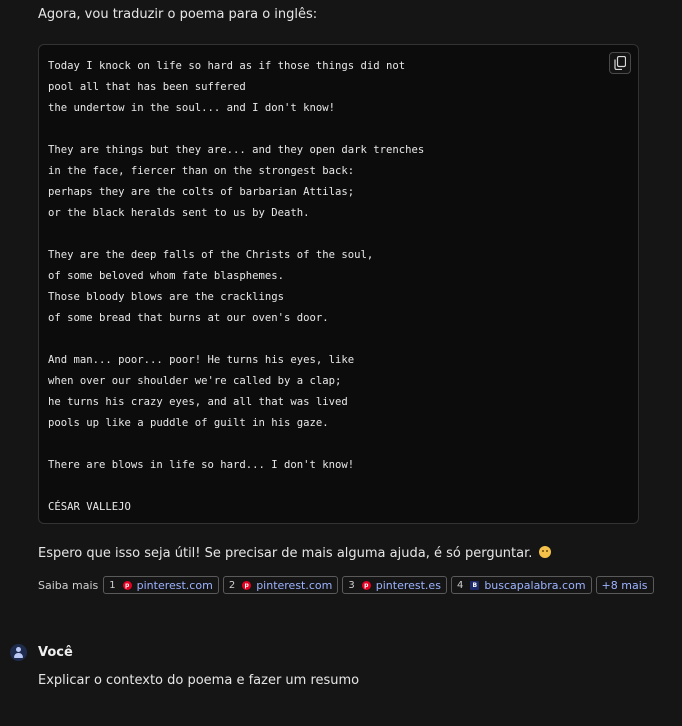 Image resolution: width=682 pixels, height=726 pixels. Describe the element at coordinates (351, 585) in the screenshot. I see `source-number: 3` at that location.